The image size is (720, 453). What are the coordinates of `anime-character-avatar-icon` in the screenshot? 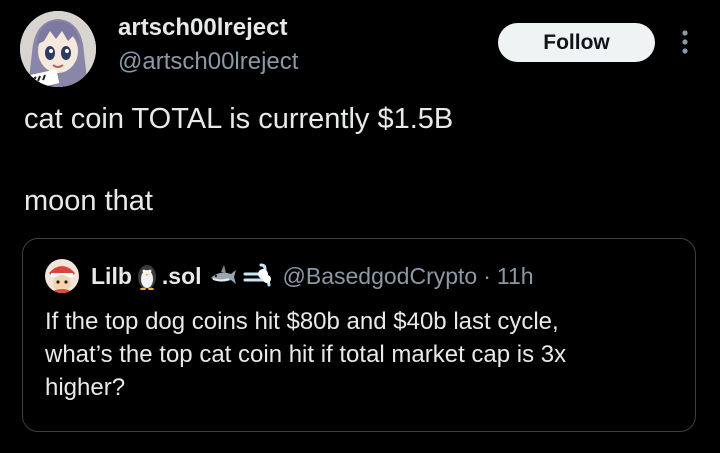 It's located at (58, 49).